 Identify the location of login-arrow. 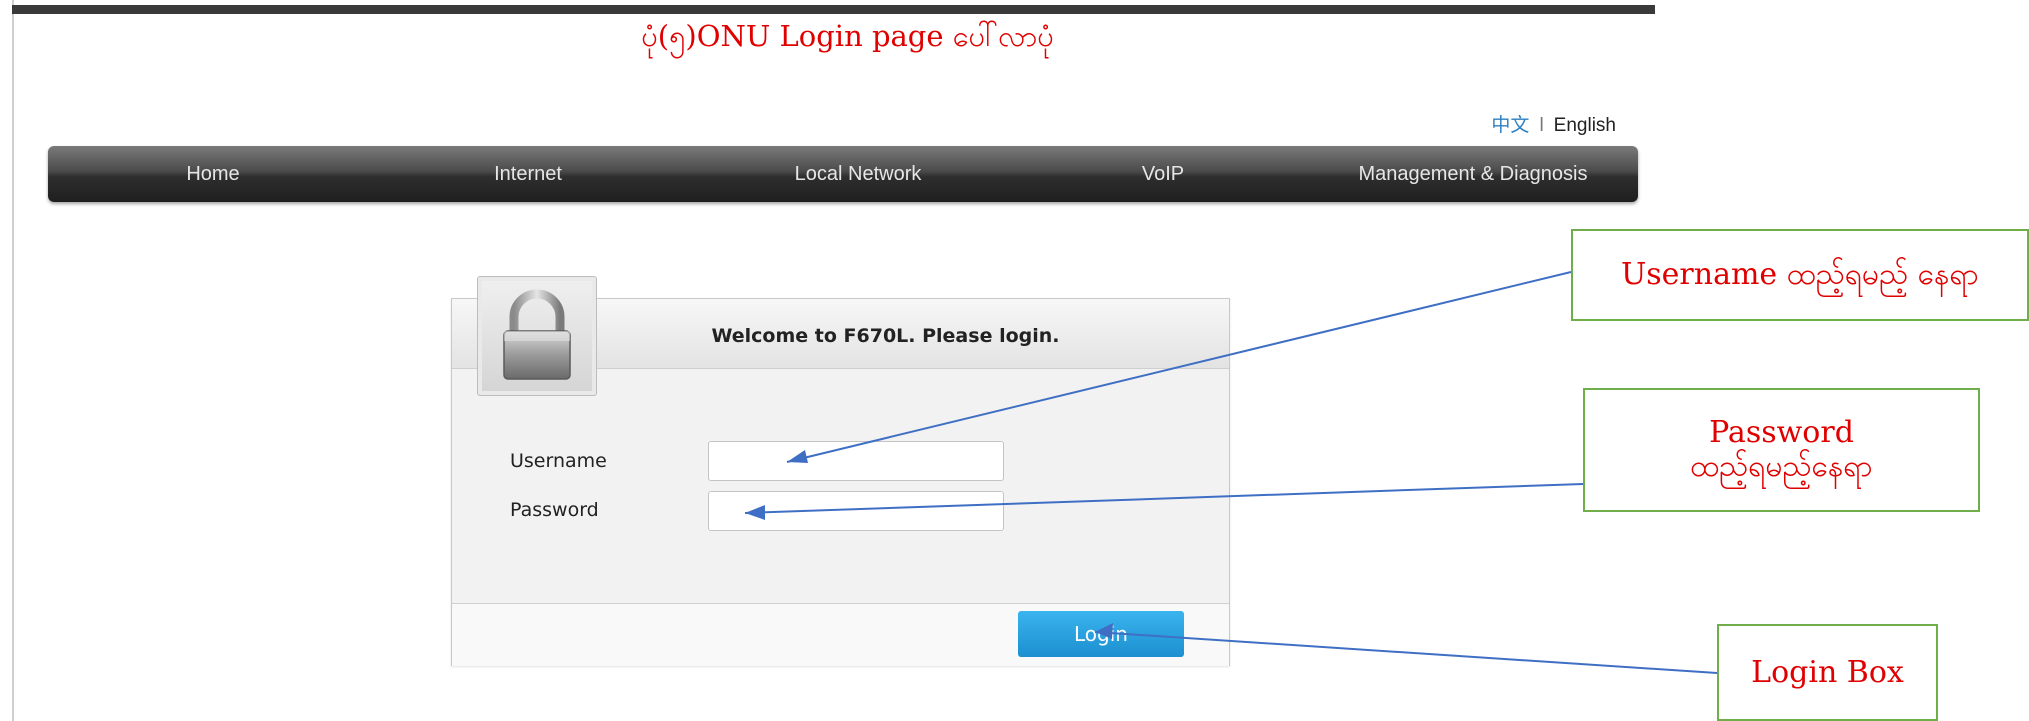
(1406, 652).